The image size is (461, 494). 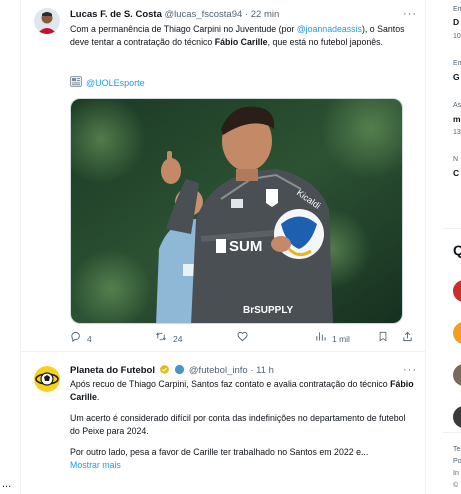 I want to click on trend-category: N, so click(x=456, y=159).